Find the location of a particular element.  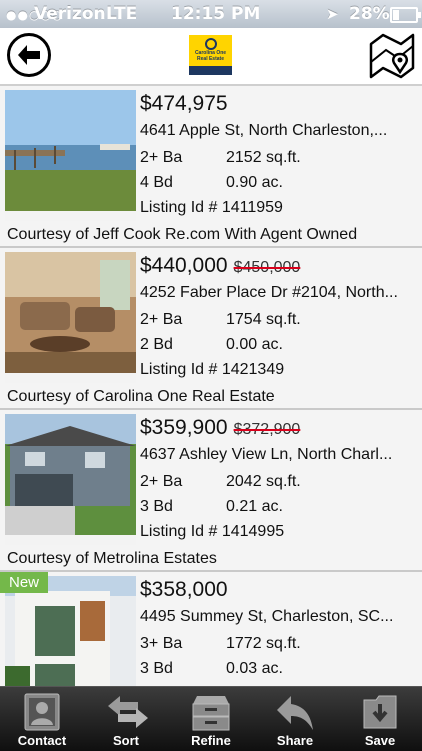

back-button is located at coordinates (29, 55).